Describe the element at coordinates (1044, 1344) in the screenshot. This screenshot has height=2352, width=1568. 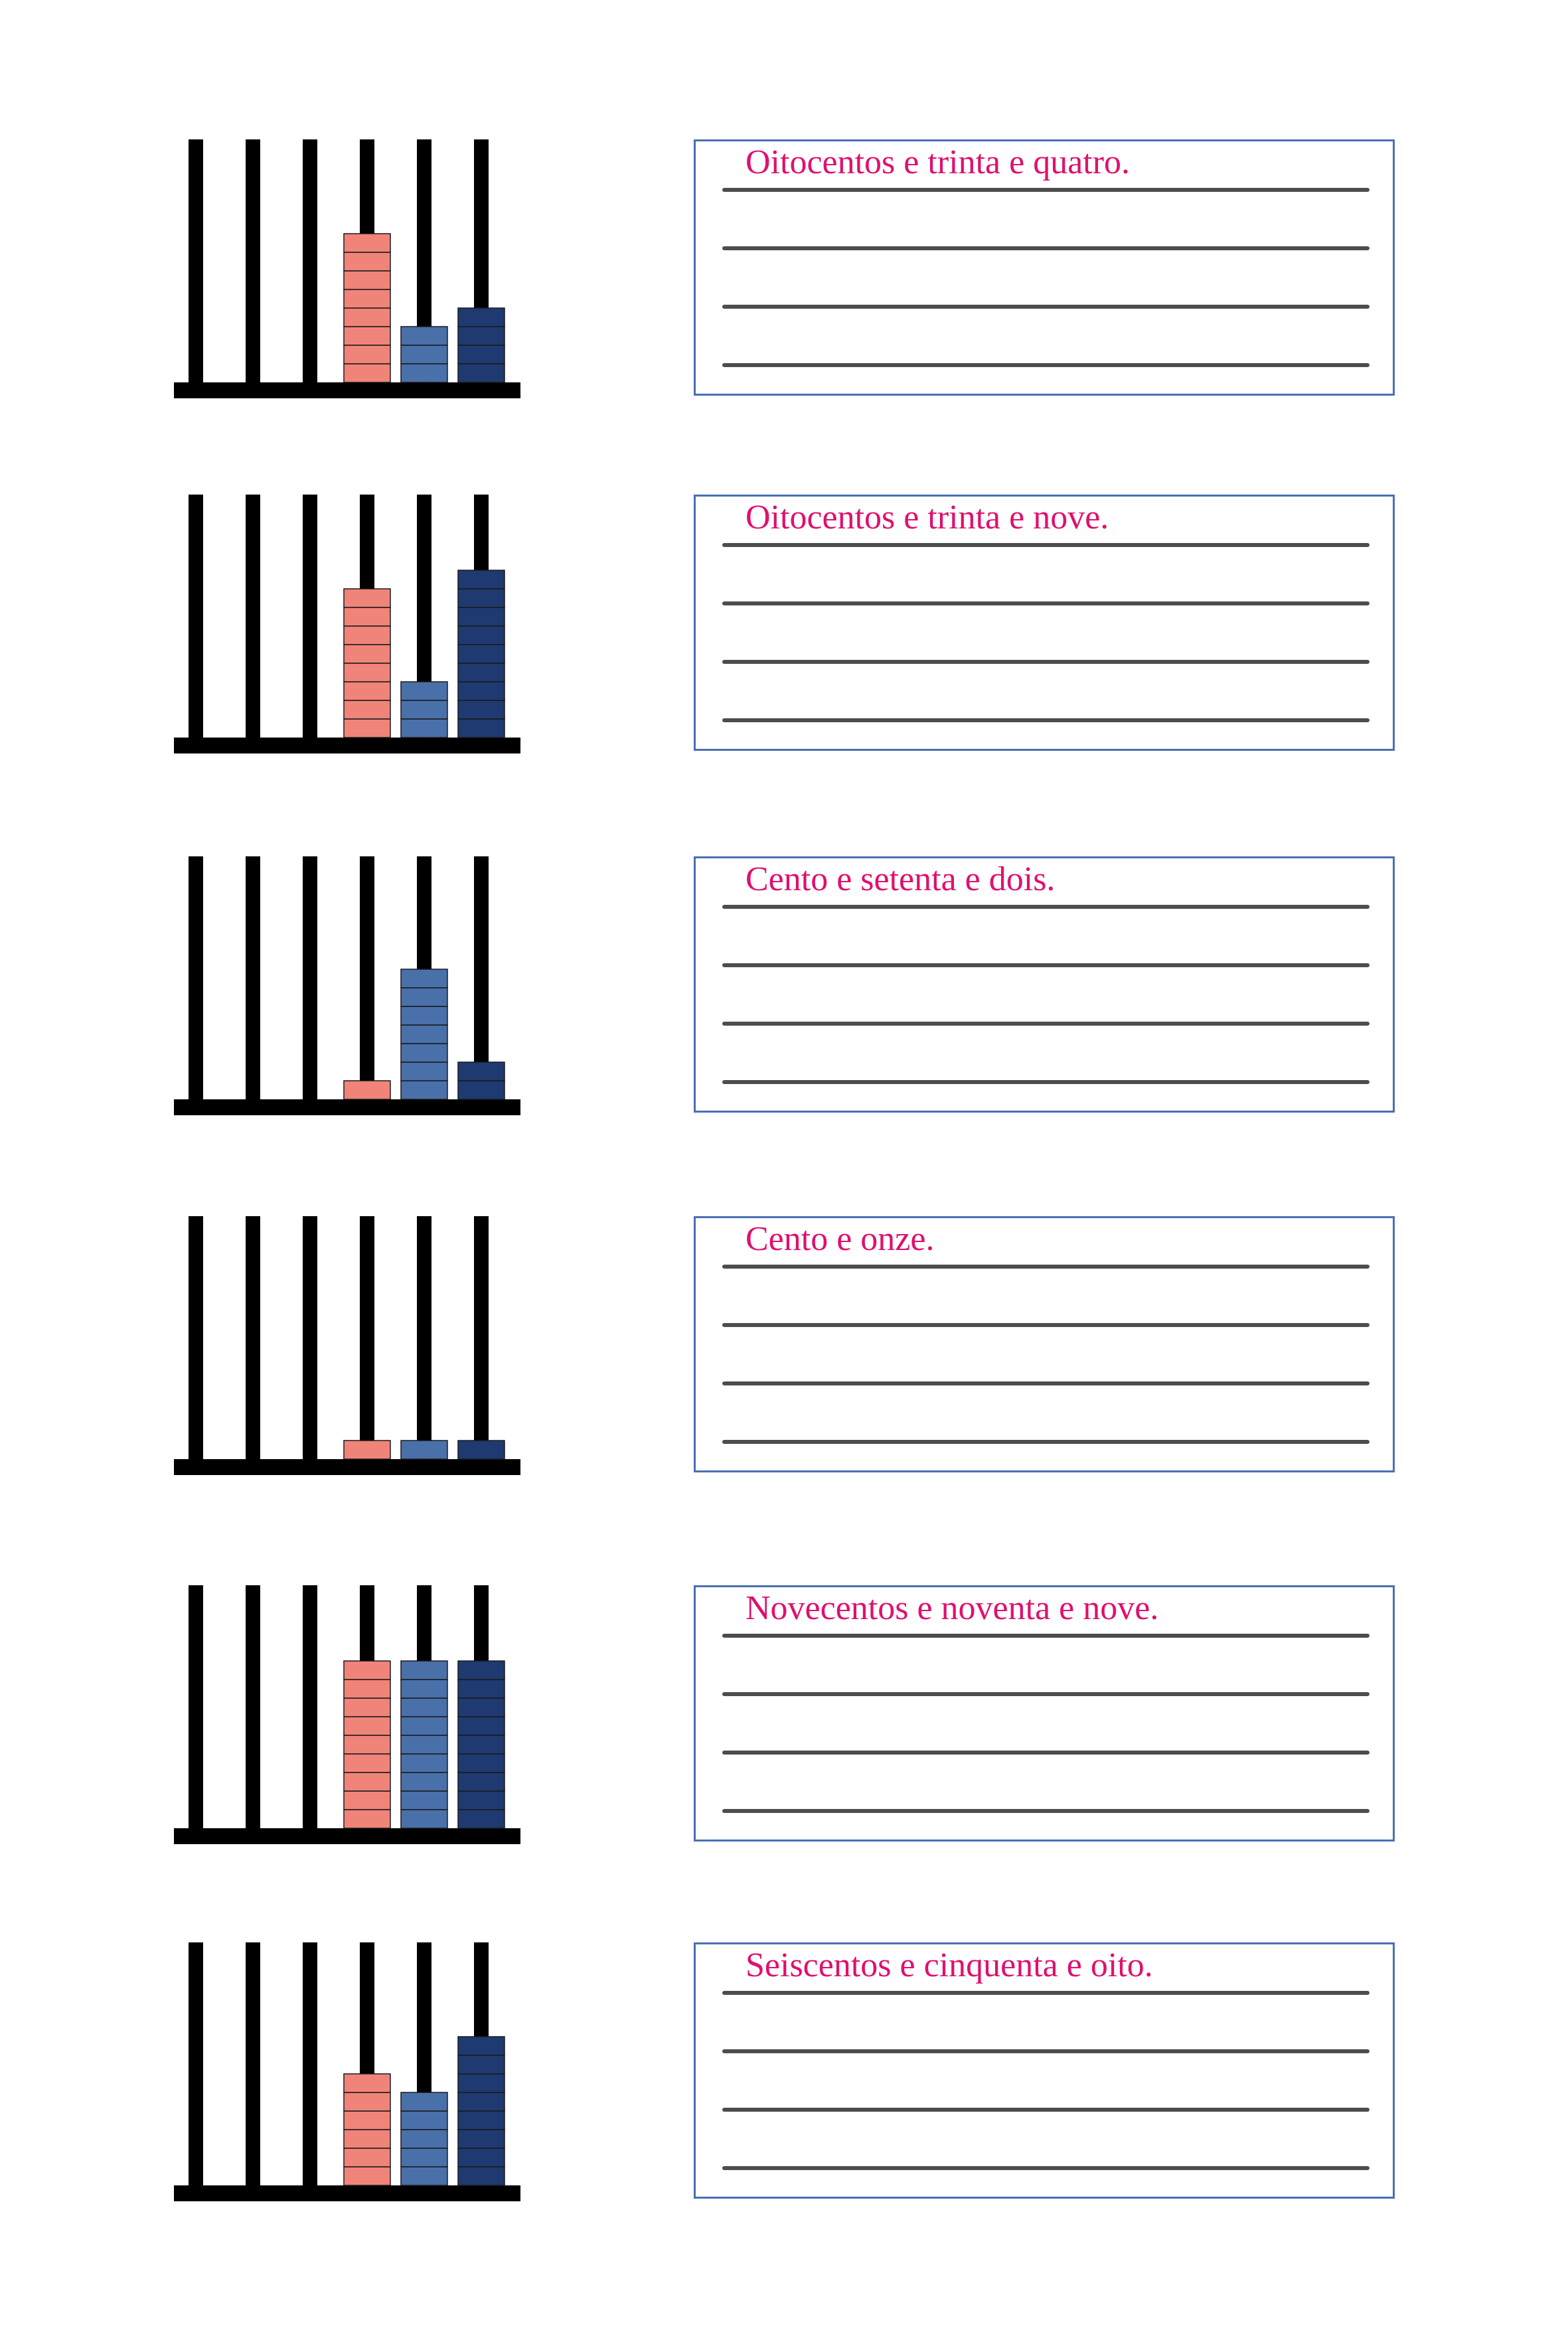
I see `answer-box: Cento e onze.` at that location.